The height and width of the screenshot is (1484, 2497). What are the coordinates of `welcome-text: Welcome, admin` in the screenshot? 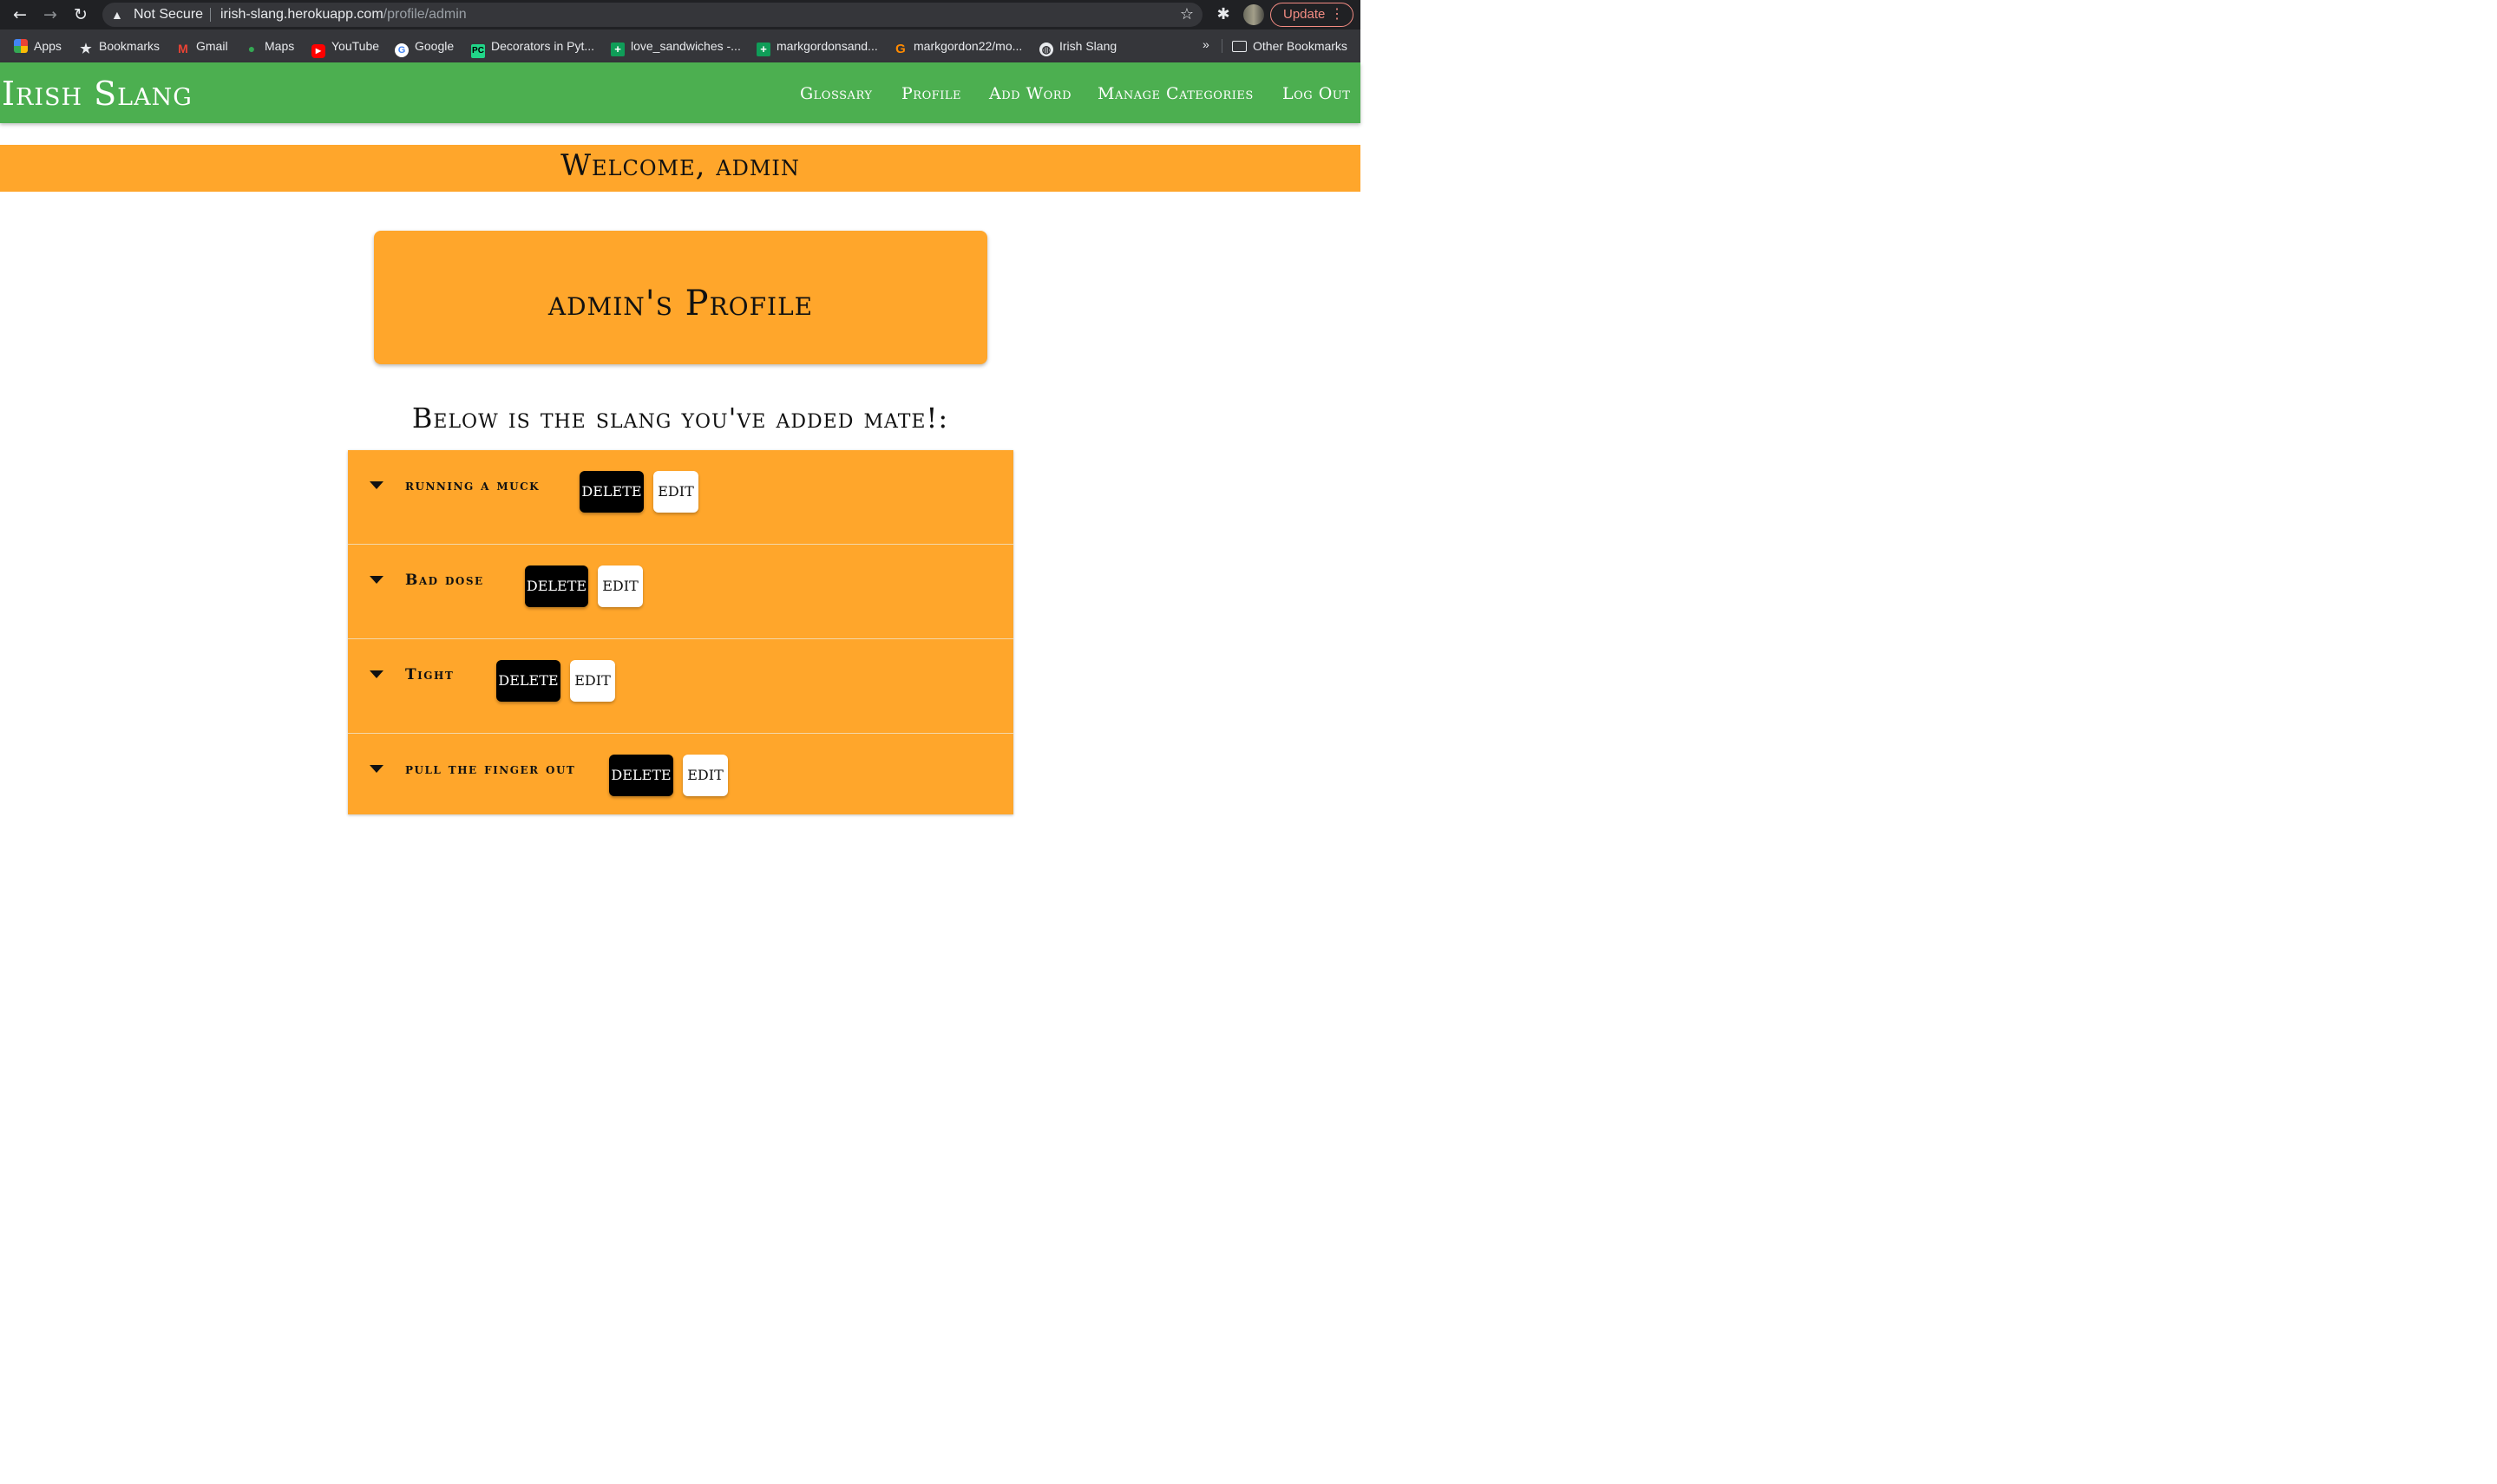 It's located at (680, 165).